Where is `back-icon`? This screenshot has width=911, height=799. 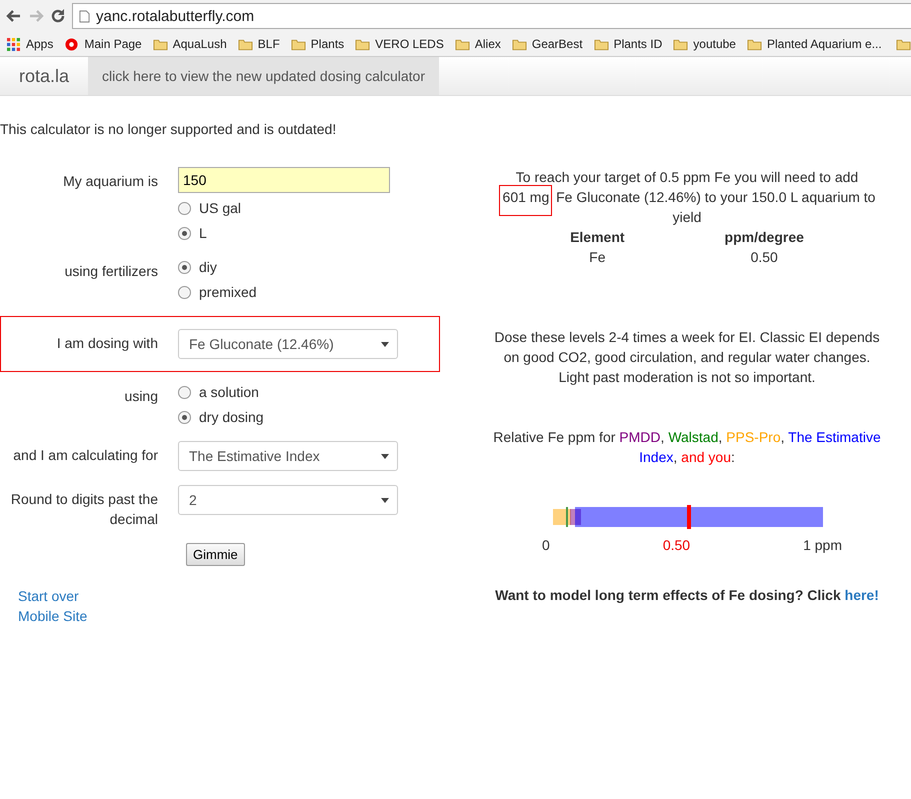
back-icon is located at coordinates (14, 16).